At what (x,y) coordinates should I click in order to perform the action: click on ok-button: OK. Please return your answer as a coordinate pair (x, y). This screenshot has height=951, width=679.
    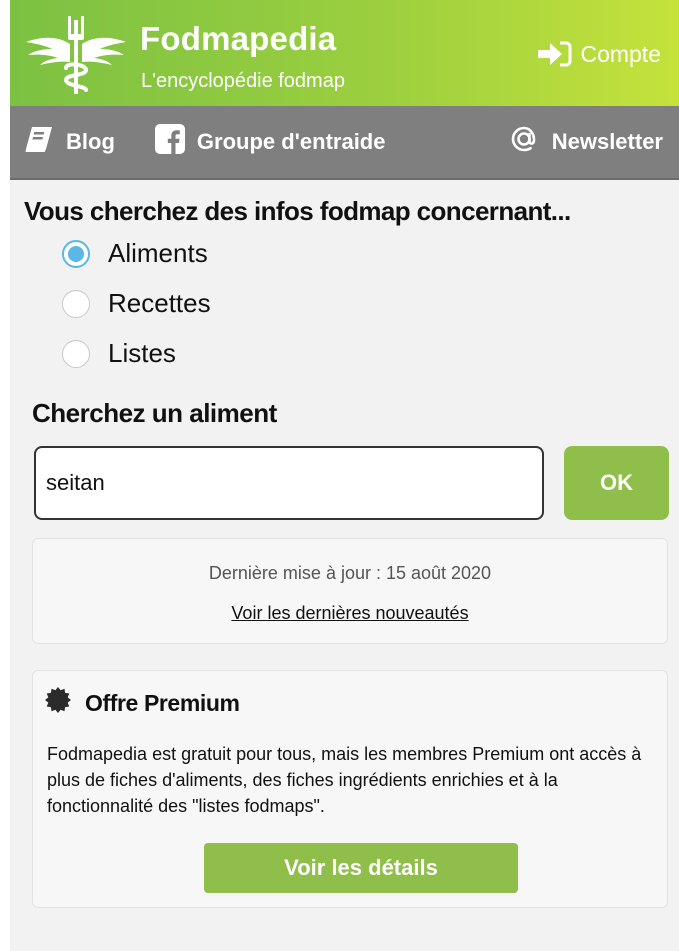
    Looking at the image, I should click on (616, 483).